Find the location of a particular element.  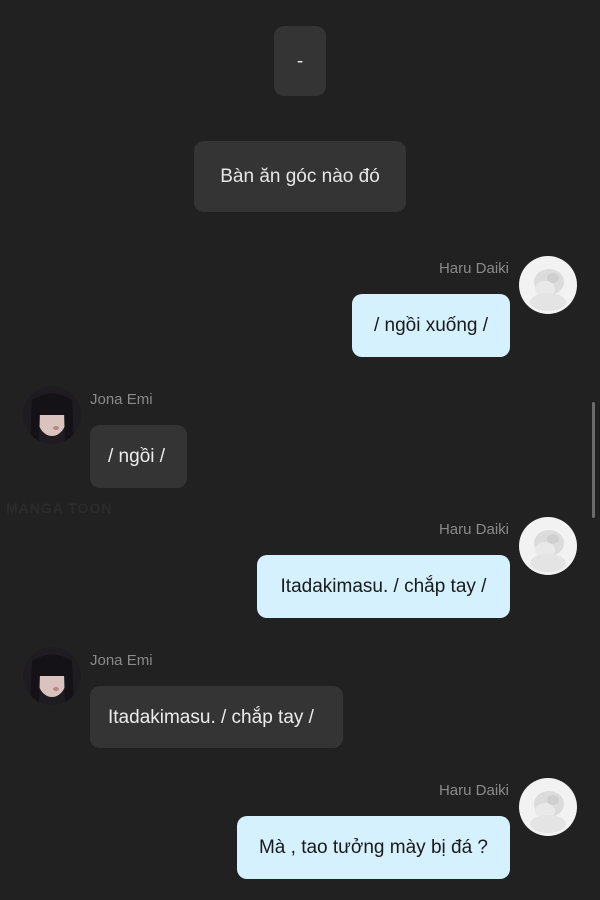

message-text: Mà , tao tưởng mày bị đá ? is located at coordinates (373, 847).